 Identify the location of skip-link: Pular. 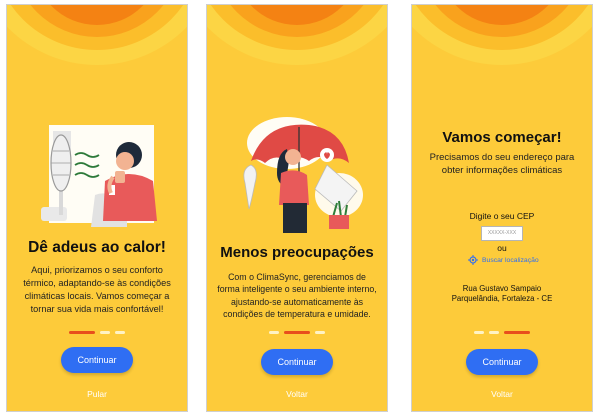
(97, 394).